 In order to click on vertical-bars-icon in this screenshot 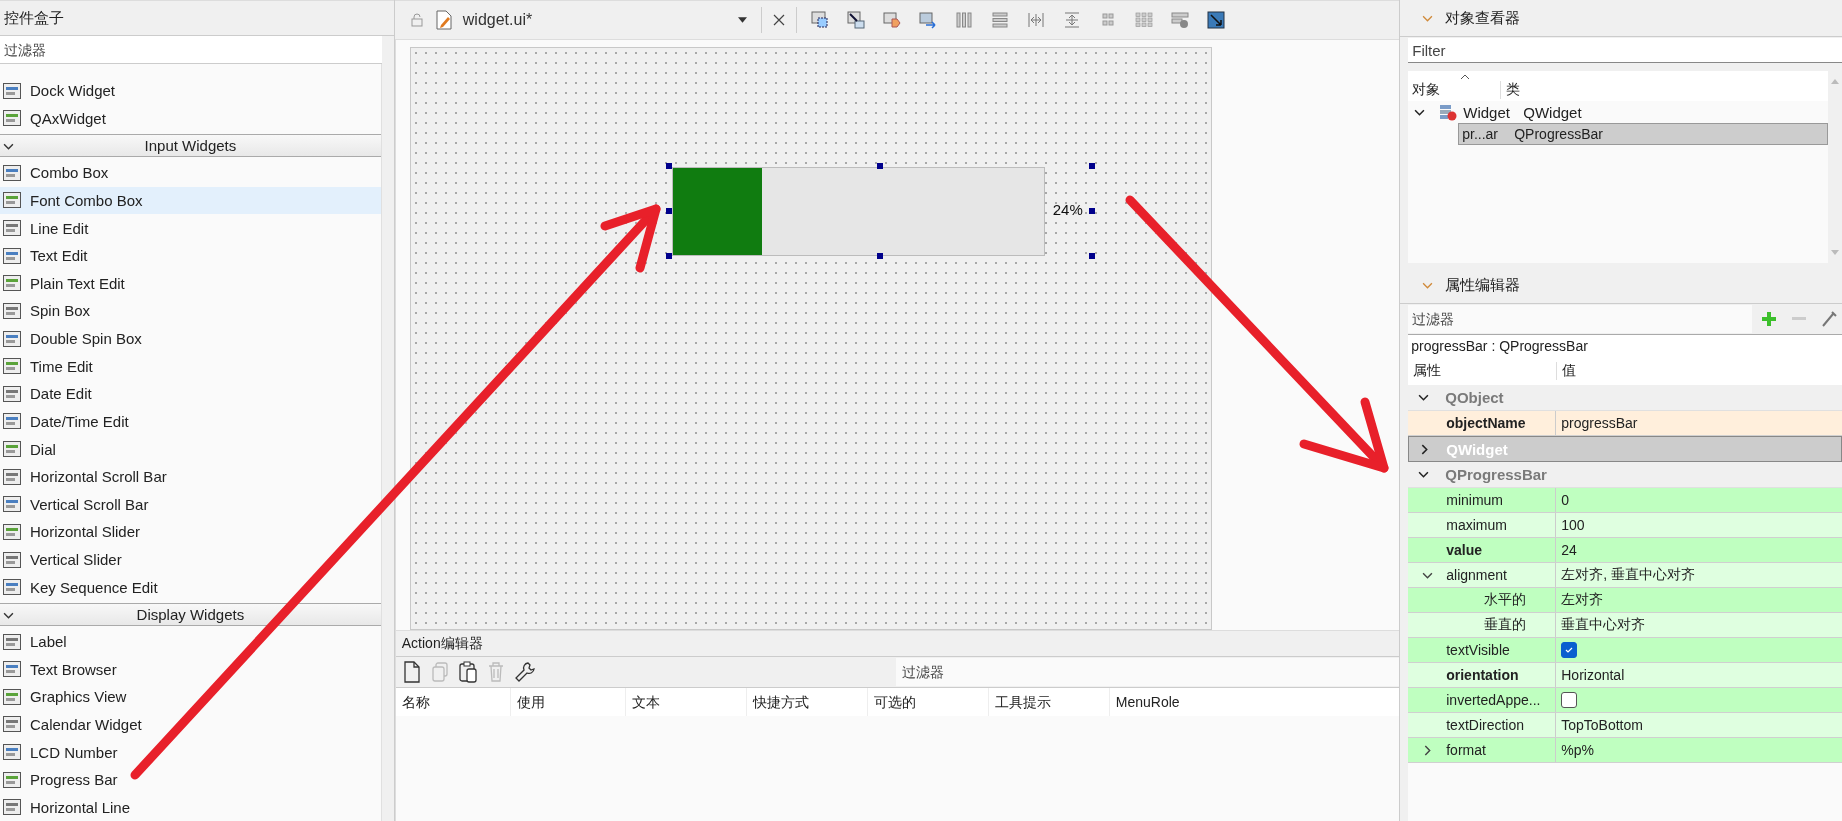, I will do `click(963, 20)`.